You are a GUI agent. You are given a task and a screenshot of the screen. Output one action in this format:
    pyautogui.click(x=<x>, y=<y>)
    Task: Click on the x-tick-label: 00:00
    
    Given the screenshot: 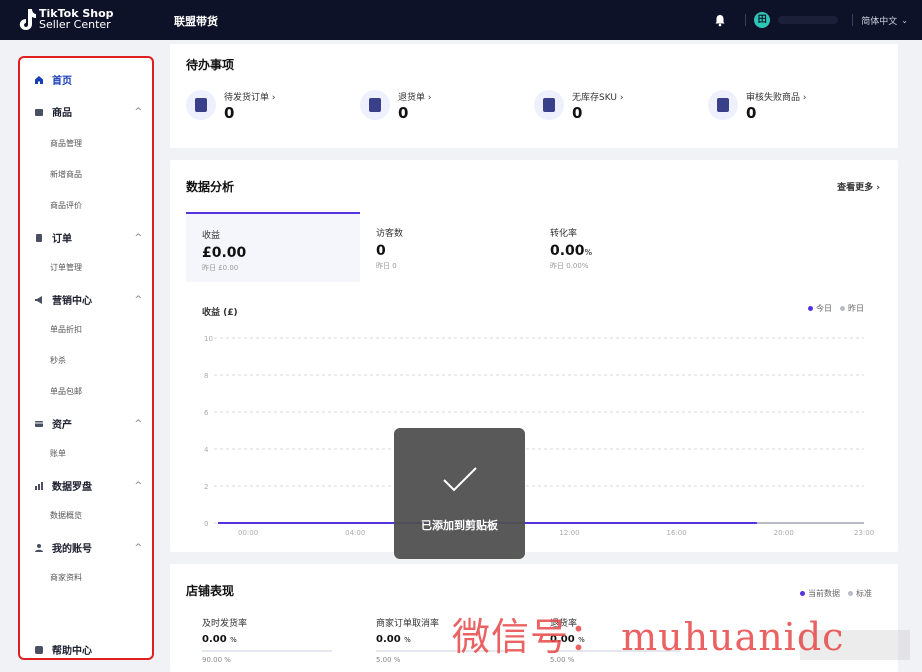 What is the action you would take?
    pyautogui.click(x=248, y=533)
    